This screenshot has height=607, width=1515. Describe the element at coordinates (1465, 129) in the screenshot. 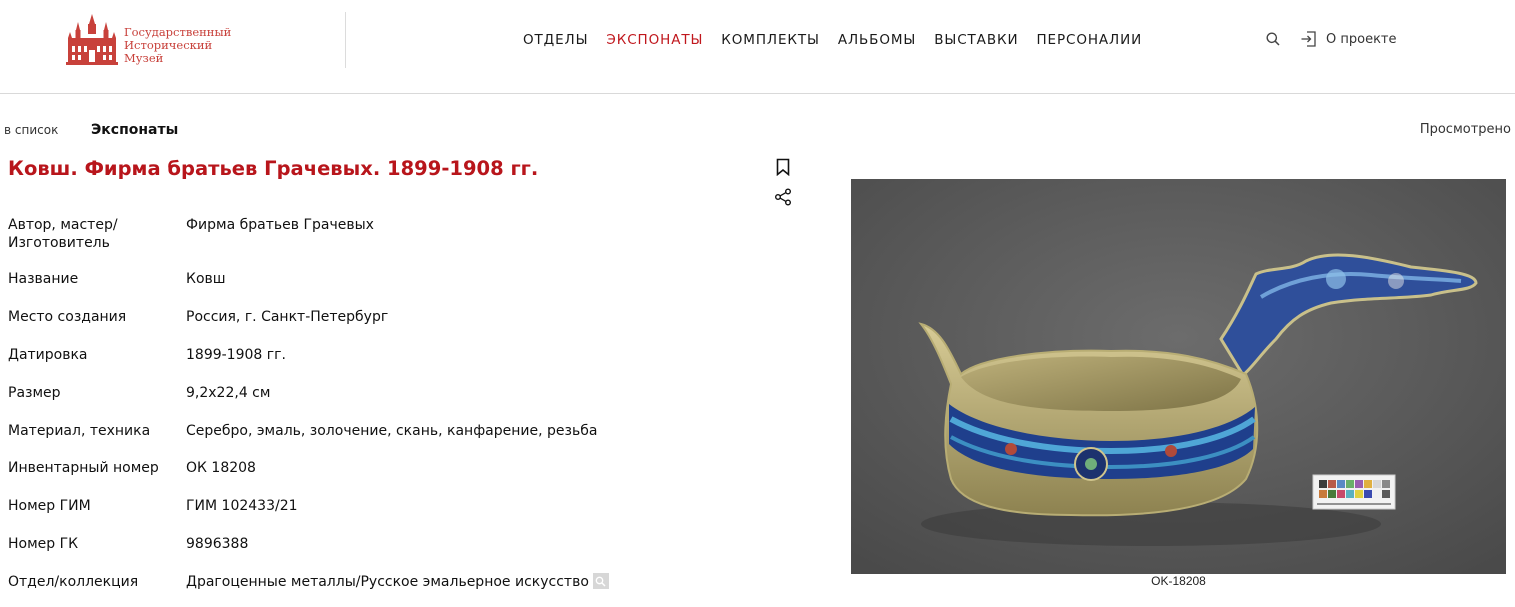

I see `recently-viewed-link: Просмотрено` at that location.